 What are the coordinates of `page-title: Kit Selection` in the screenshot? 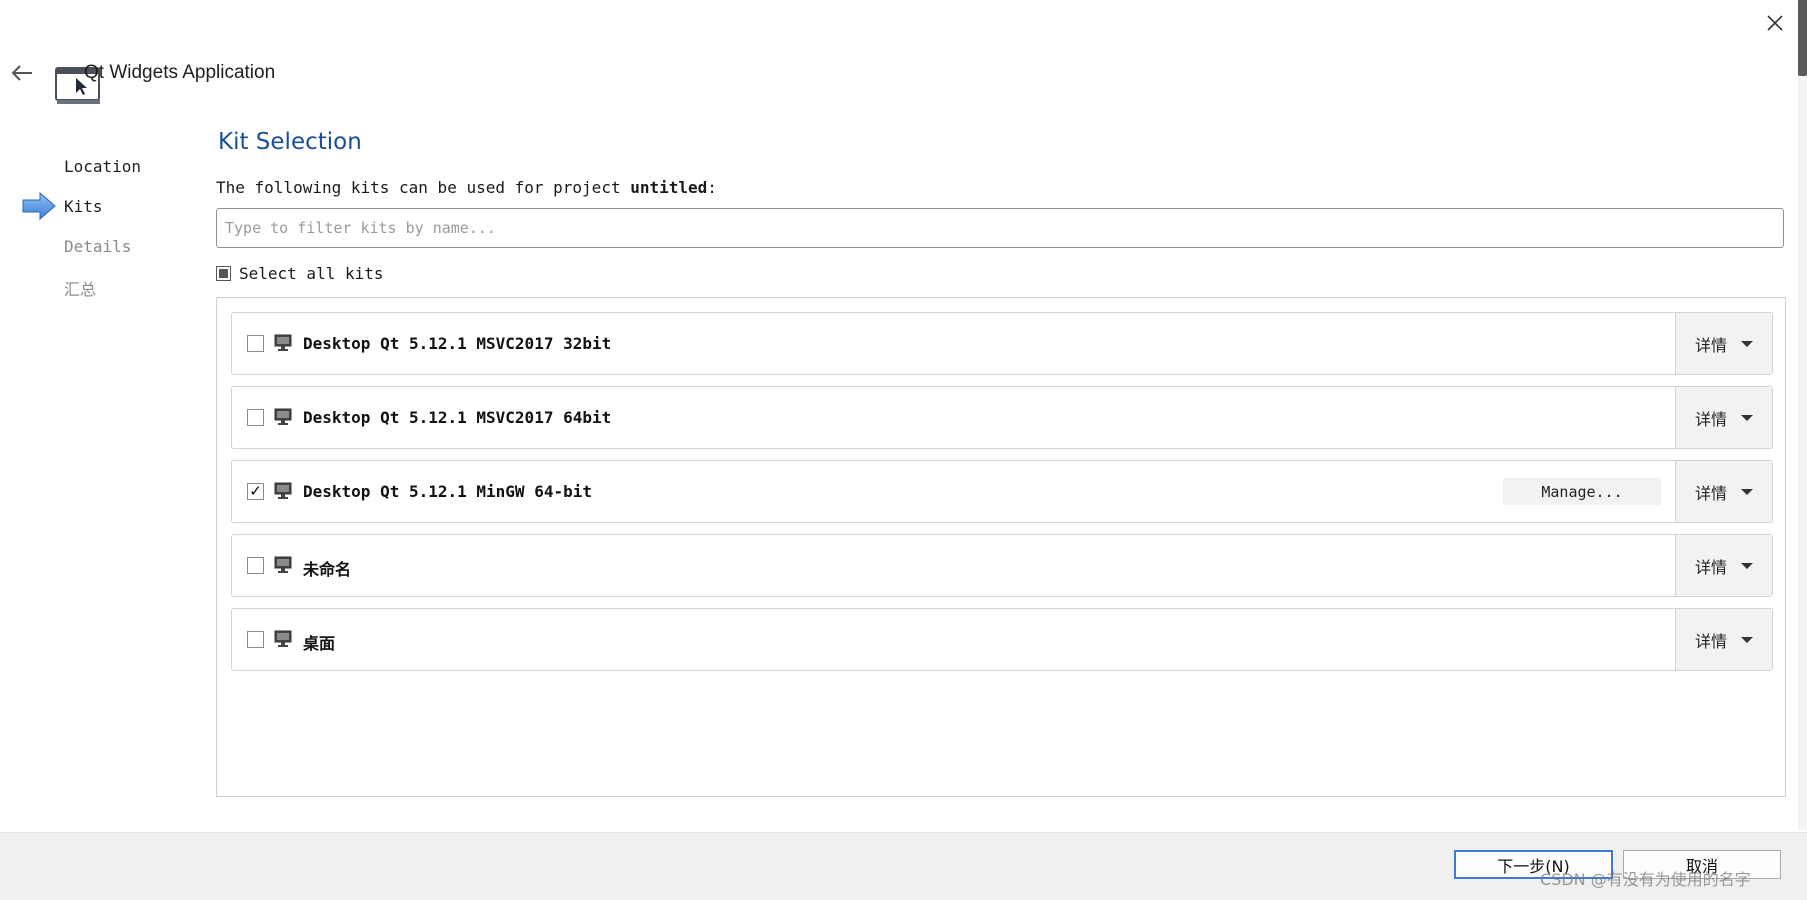 It's located at (290, 142).